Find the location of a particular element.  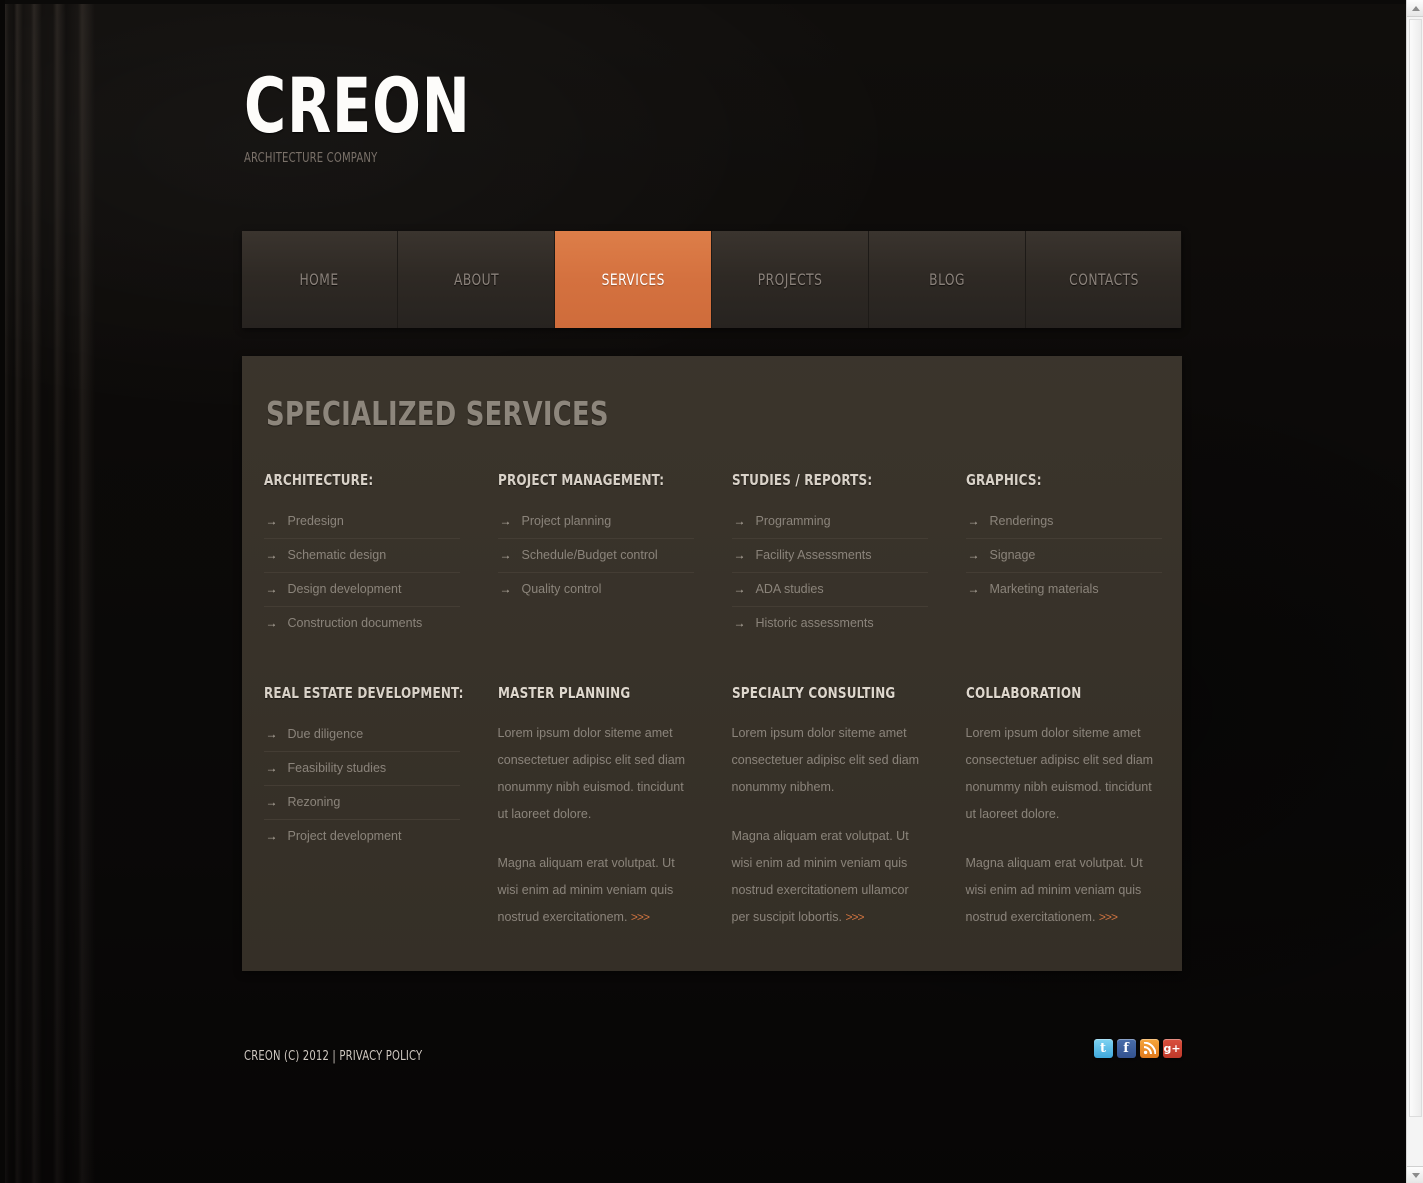

nav-item-label: PROJECTS is located at coordinates (790, 280).